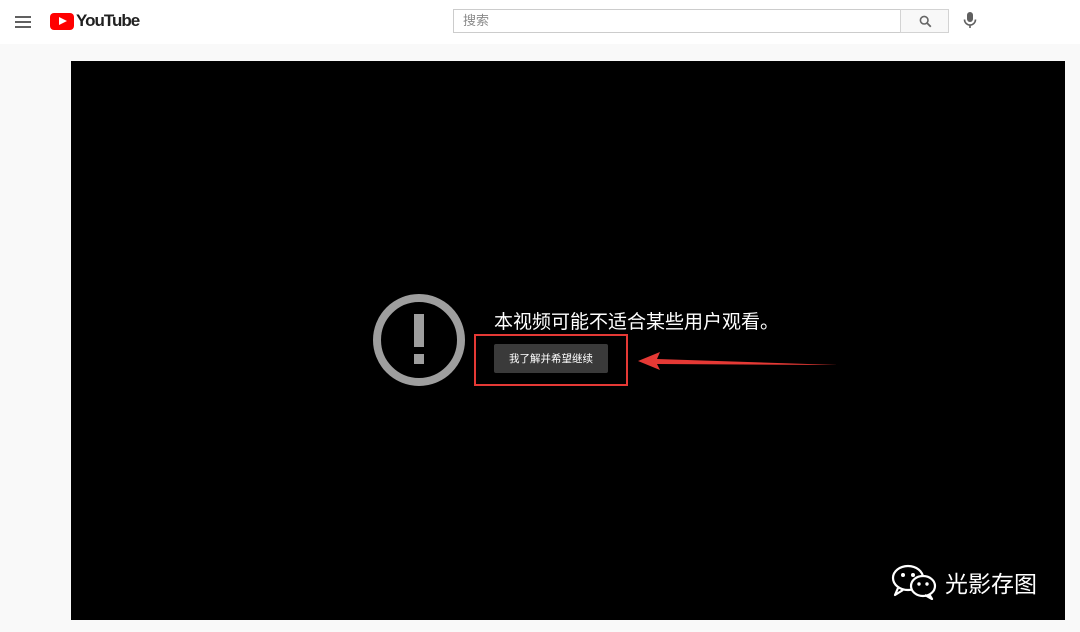  I want to click on logo-text: YouTube, so click(108, 20).